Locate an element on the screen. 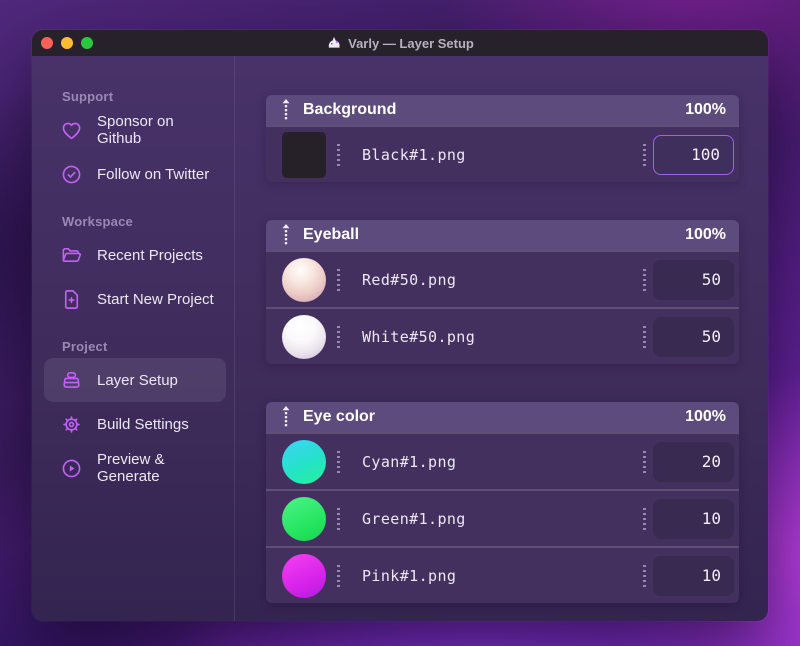 The width and height of the screenshot is (800, 646). sidebar-item-sponsor-on-github: Sponsor on Github is located at coordinates (135, 130).